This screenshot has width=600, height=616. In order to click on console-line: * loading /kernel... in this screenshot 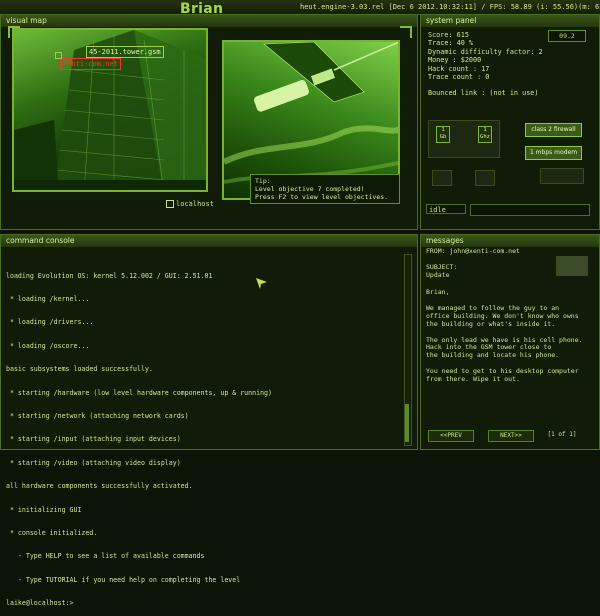, I will do `click(48, 298)`.